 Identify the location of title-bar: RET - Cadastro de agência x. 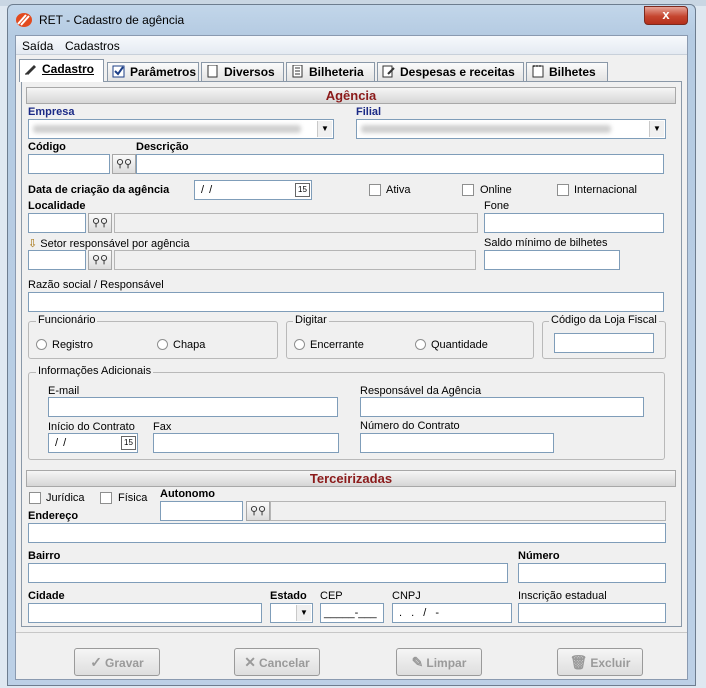
(351, 20).